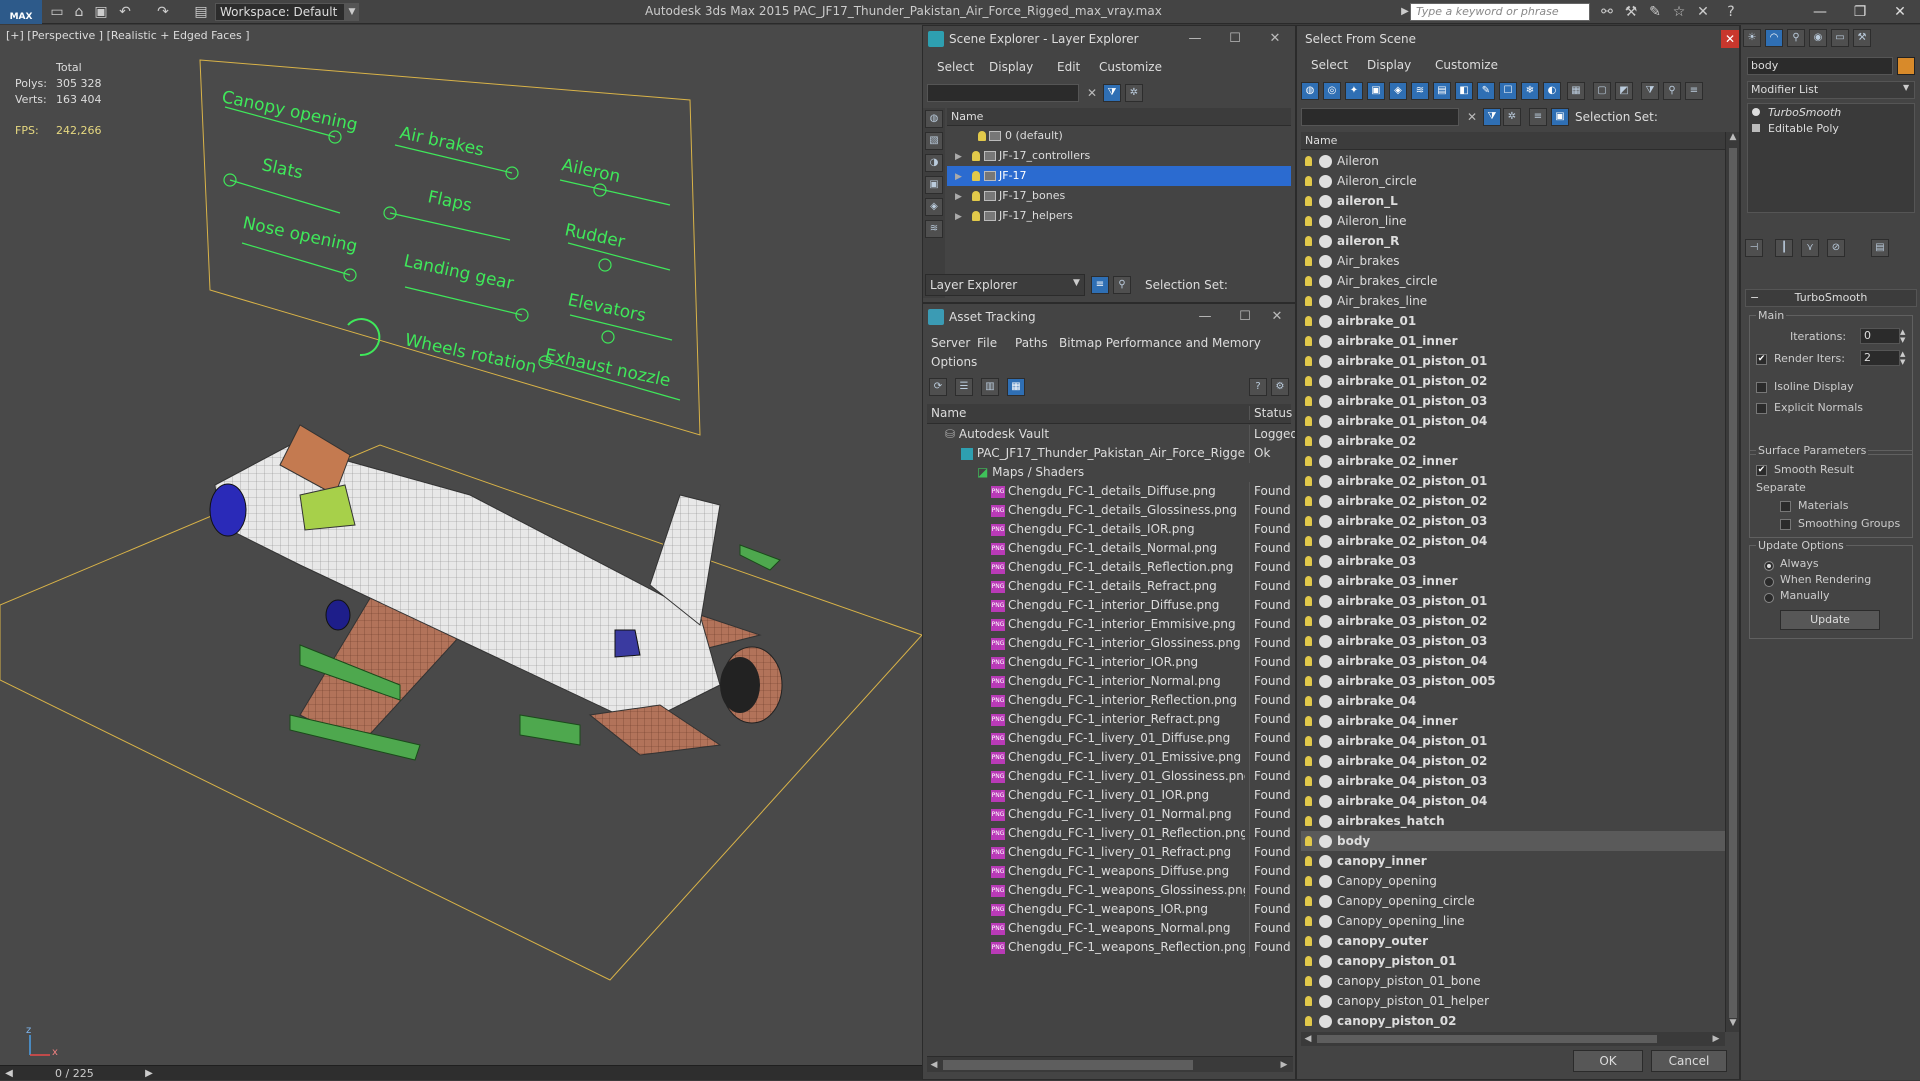  I want to click on scene-object-row: airbrake_01_piston_01, so click(1513, 361).